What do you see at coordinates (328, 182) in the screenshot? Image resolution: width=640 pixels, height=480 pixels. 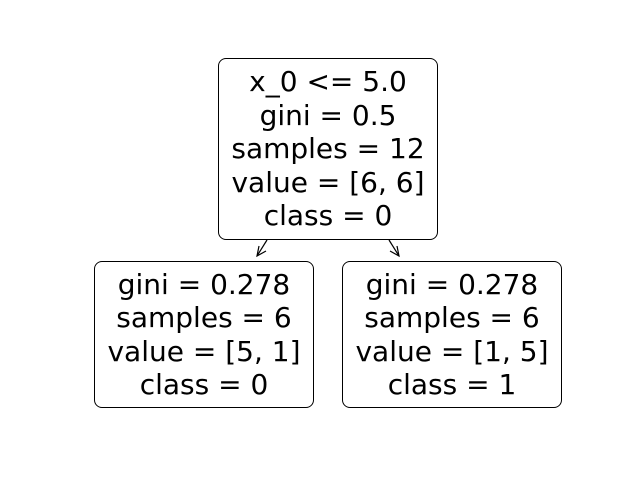 I see `root-value: value = [6, 6]` at bounding box center [328, 182].